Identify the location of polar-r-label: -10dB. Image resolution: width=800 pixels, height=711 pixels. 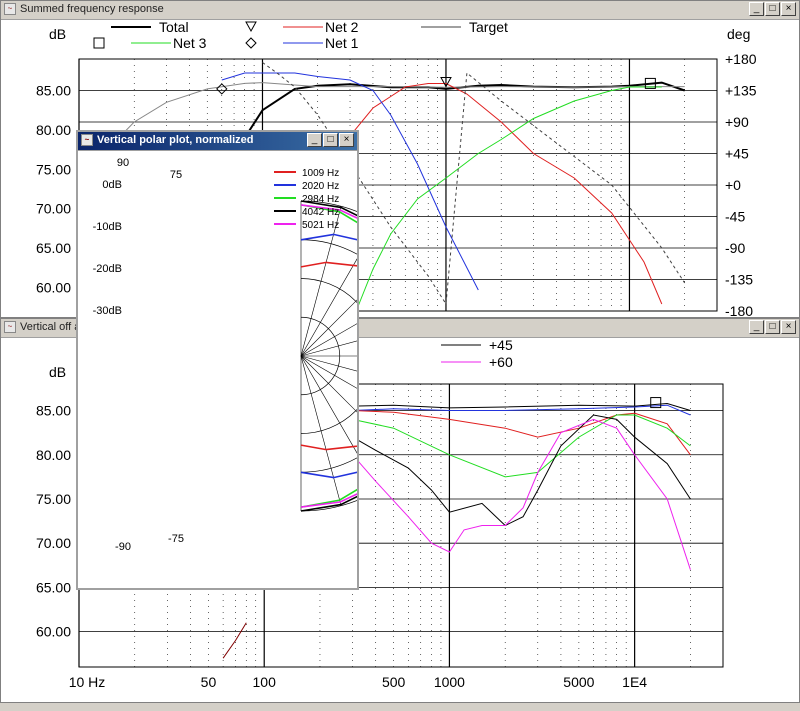
(107, 227).